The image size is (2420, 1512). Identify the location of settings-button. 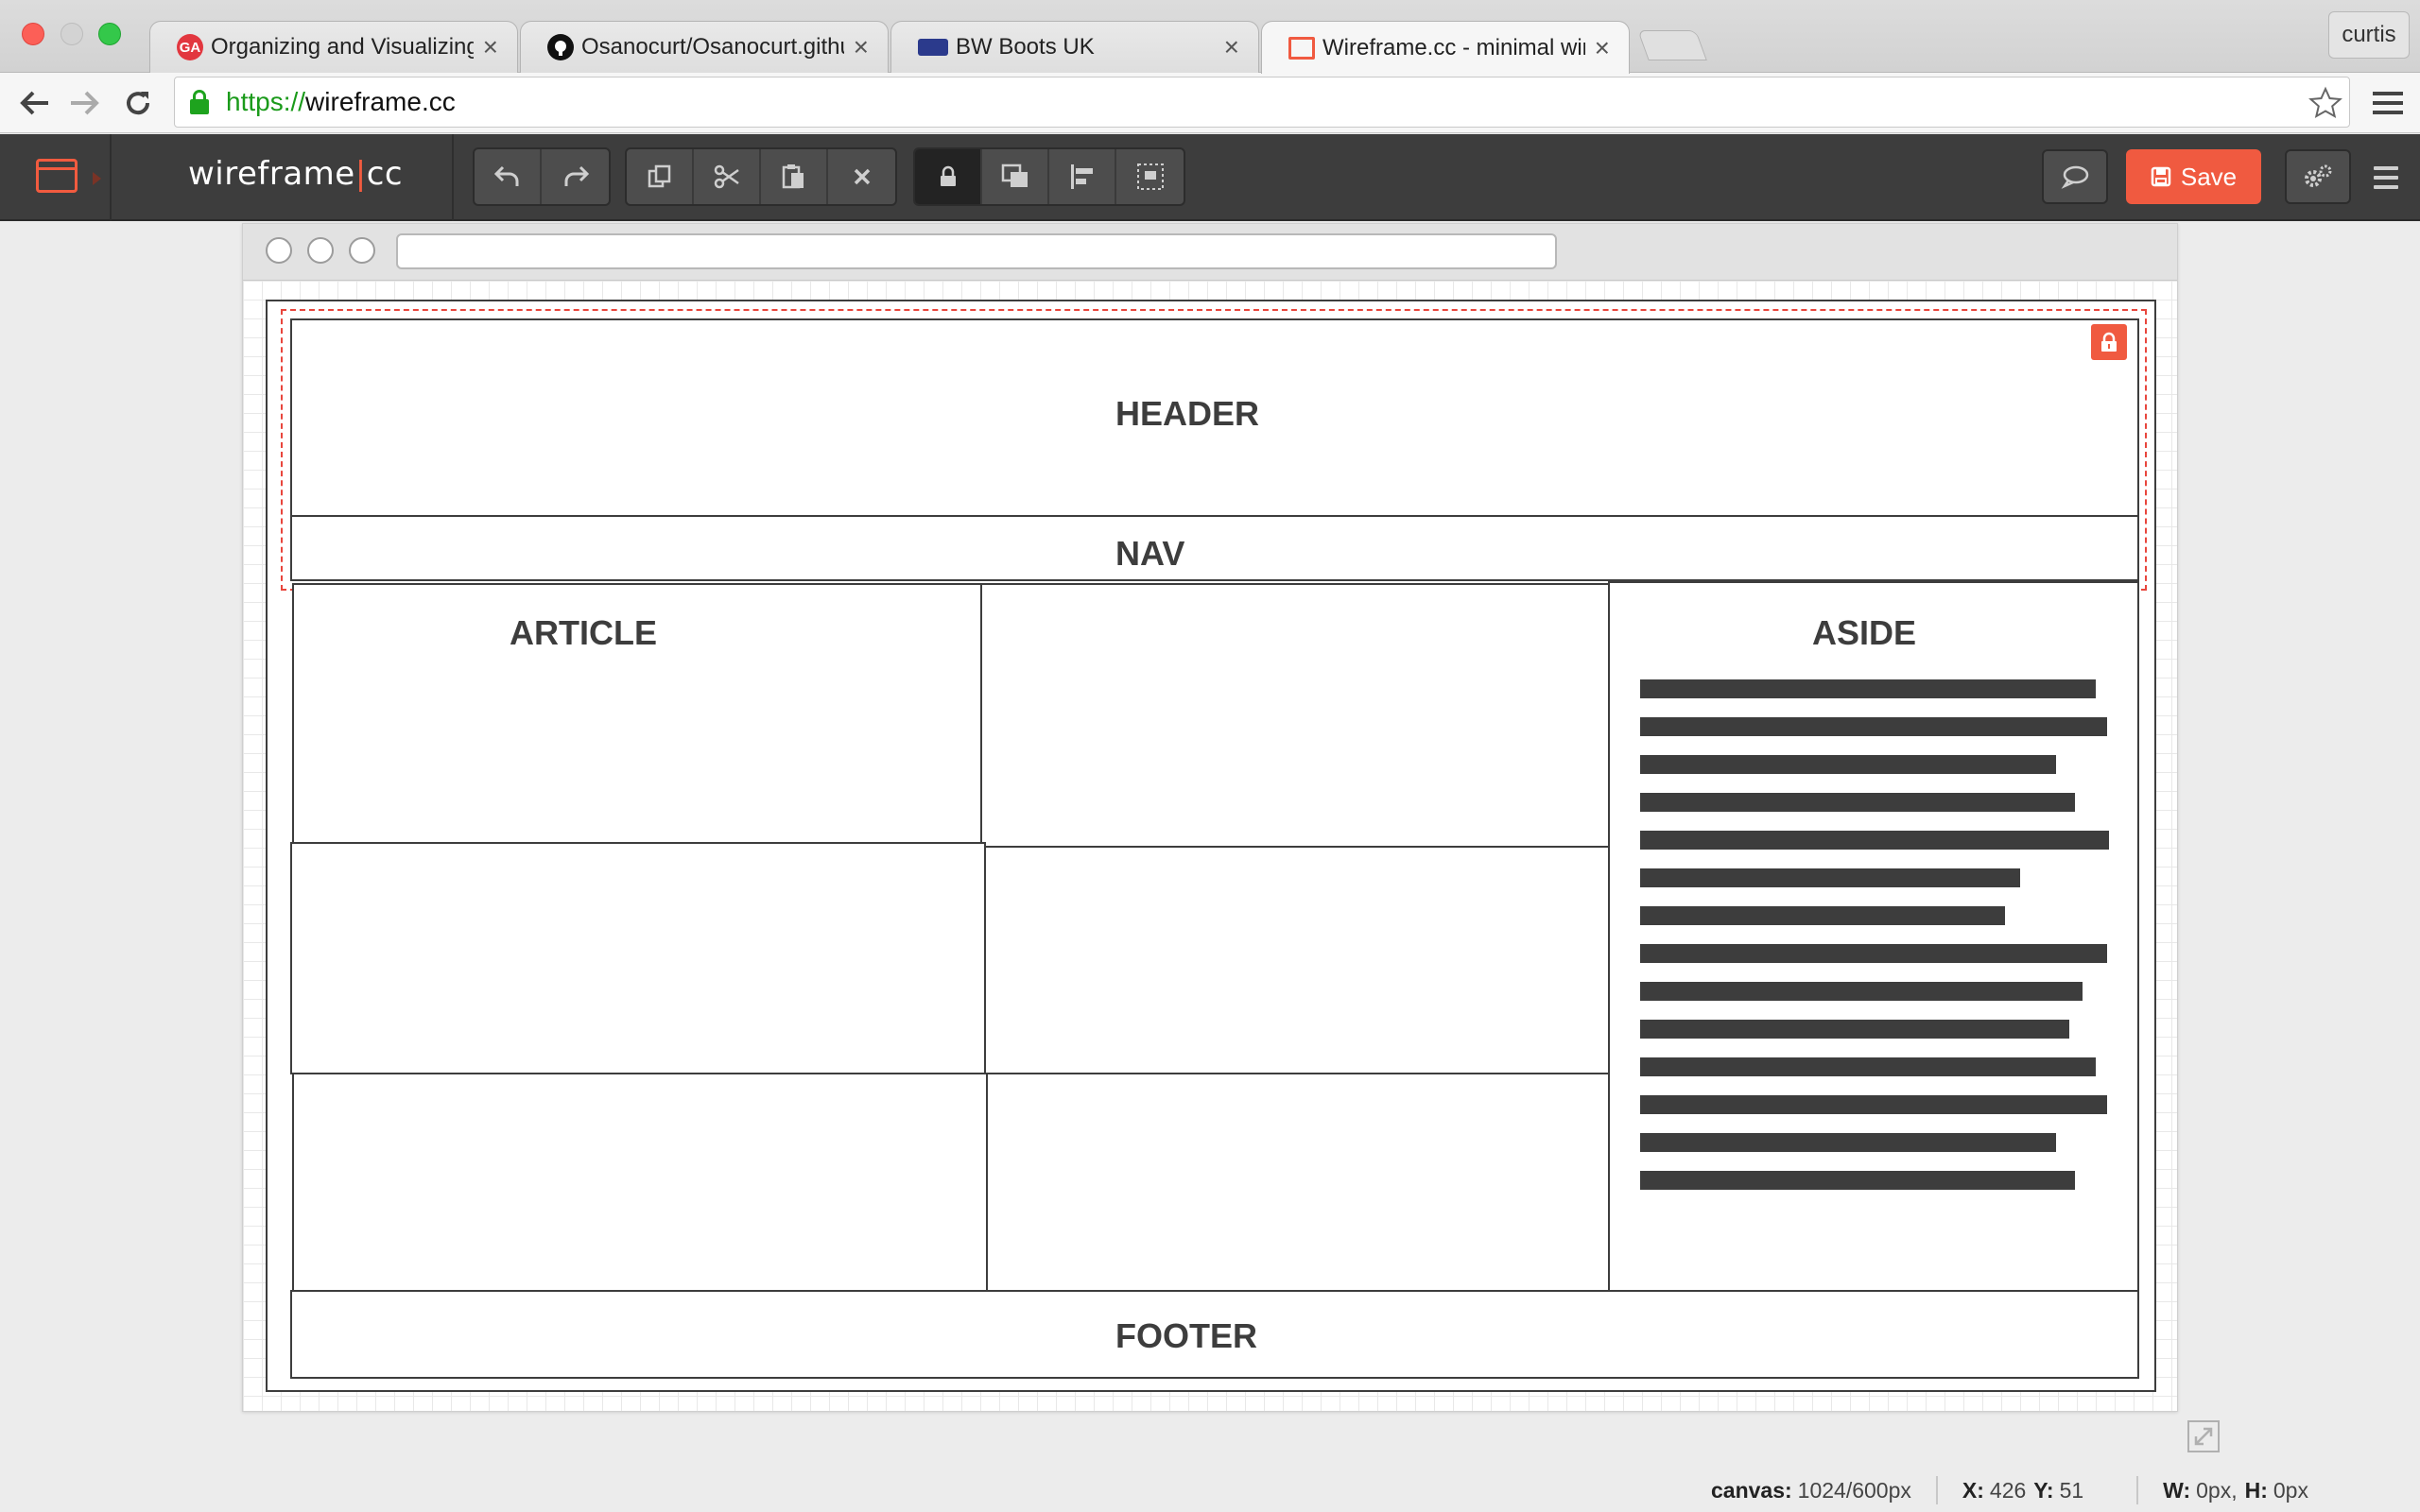
(2318, 176).